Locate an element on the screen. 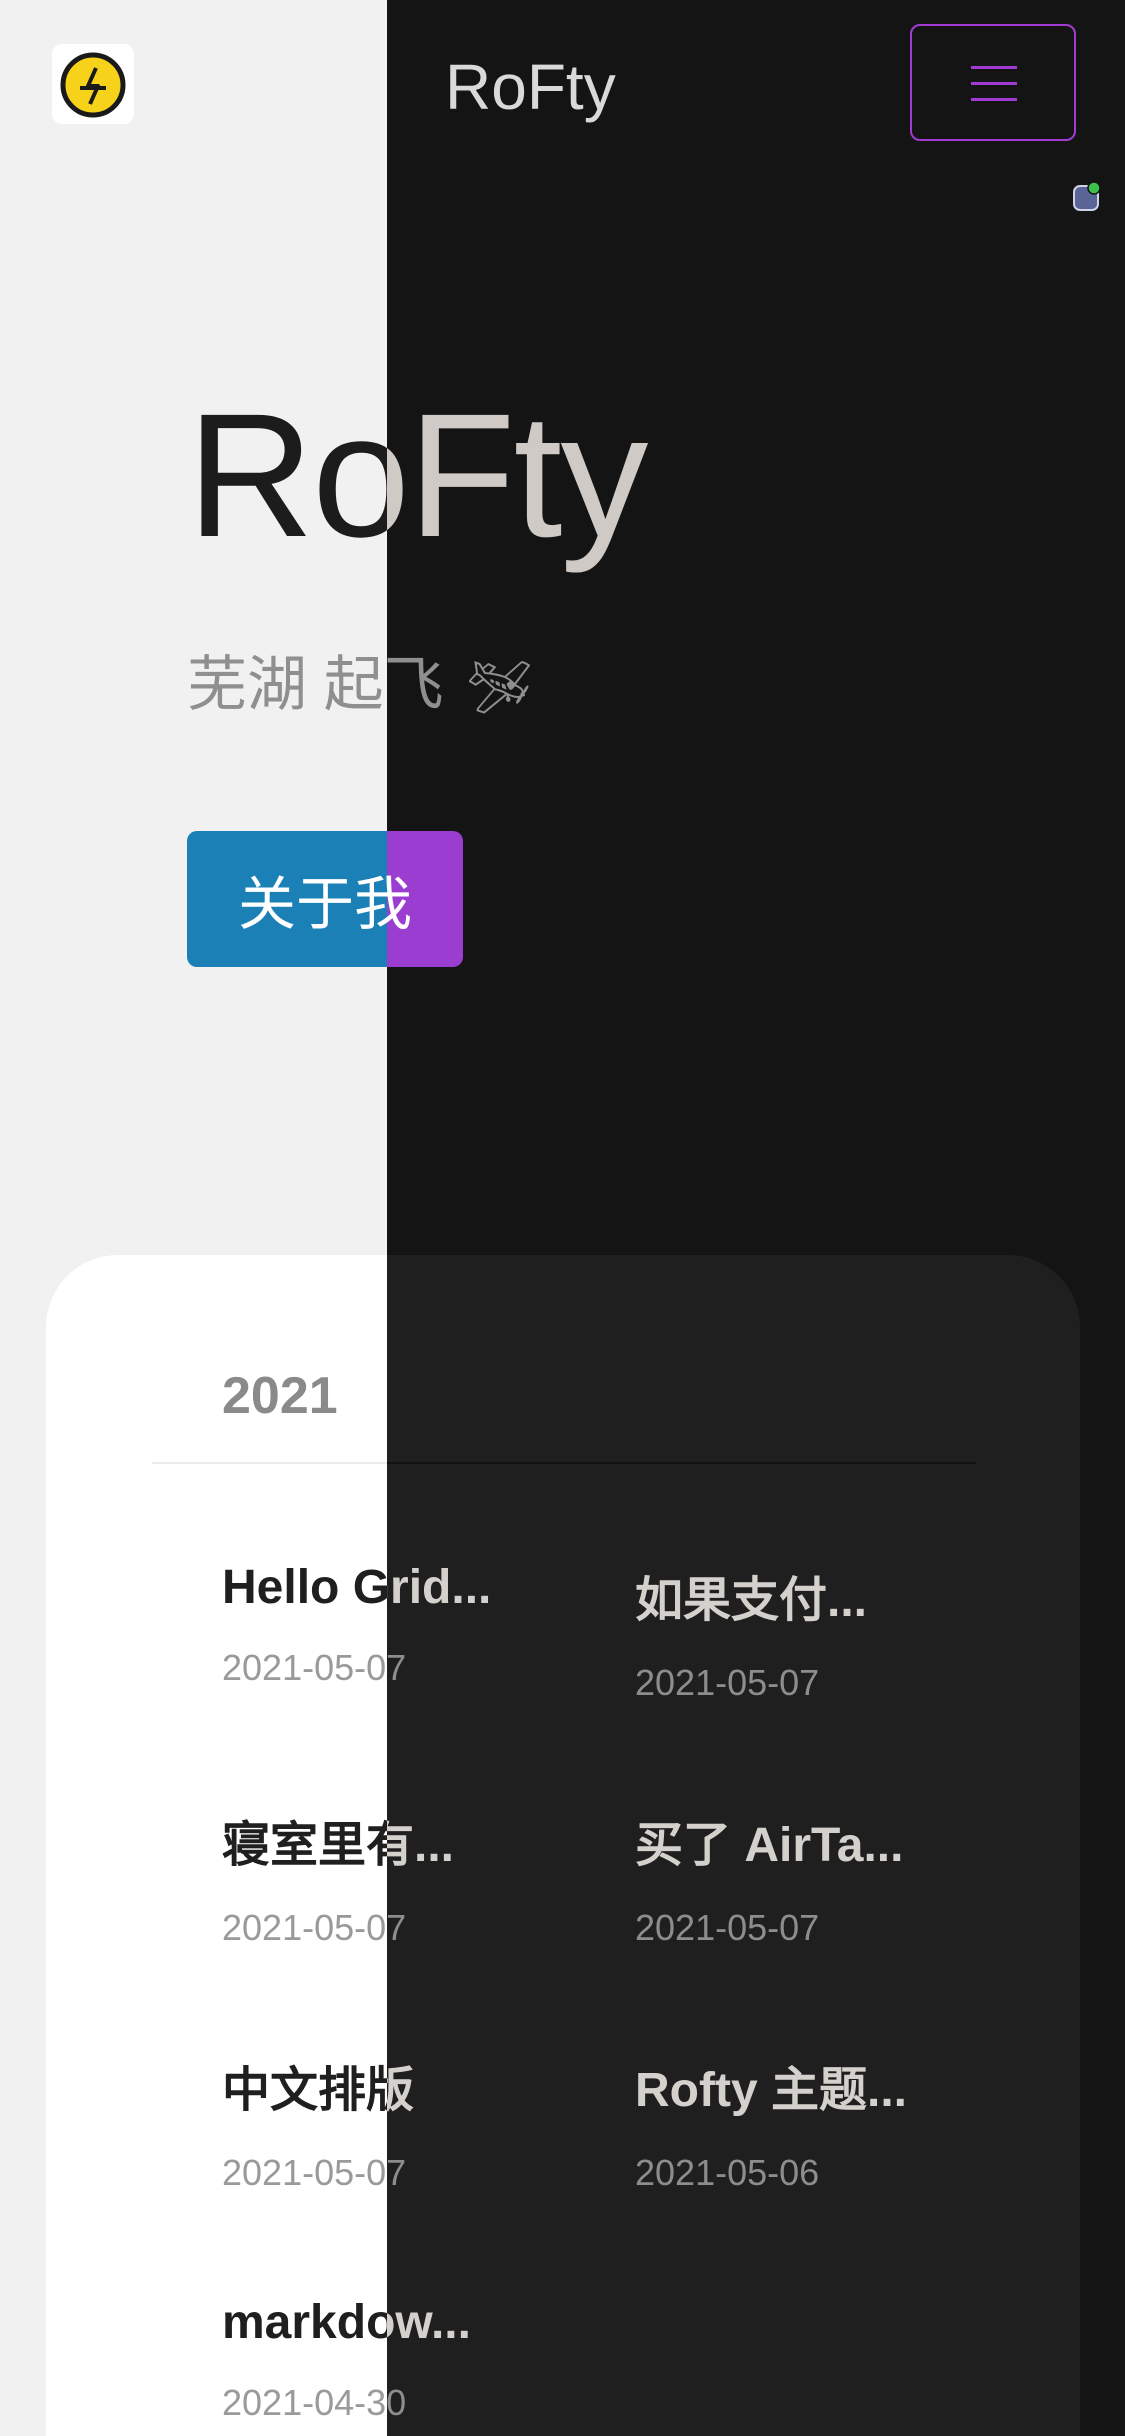 This screenshot has height=2436, width=1125. menu-button is located at coordinates (993, 82).